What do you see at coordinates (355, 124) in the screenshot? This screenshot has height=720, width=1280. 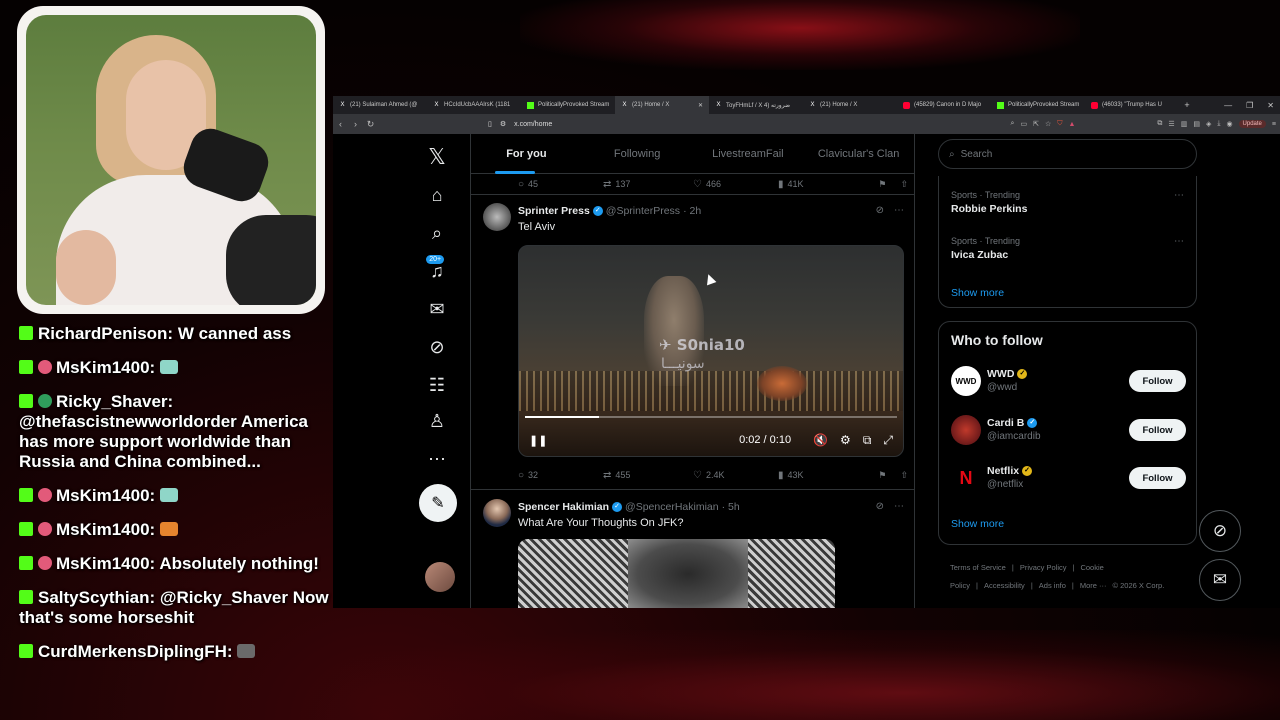 I see `forward-icon: ›` at bounding box center [355, 124].